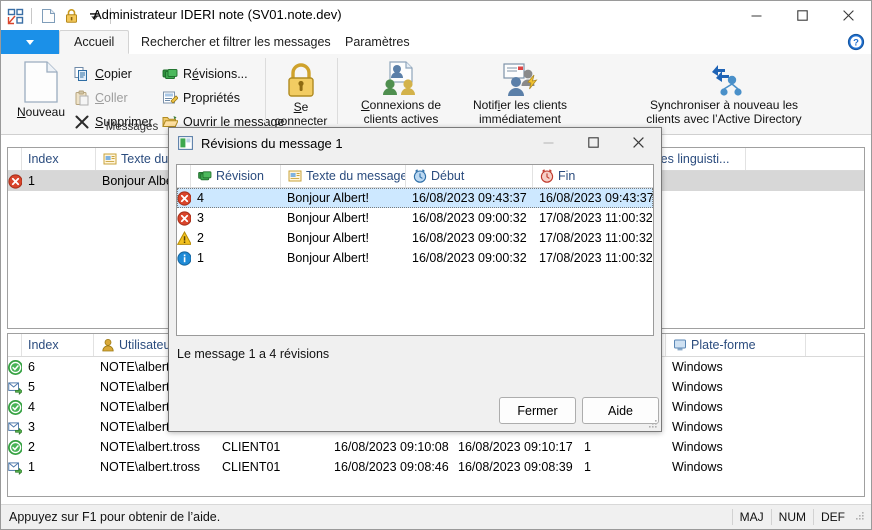  What do you see at coordinates (548, 142) in the screenshot?
I see `dialog-minimize-button` at bounding box center [548, 142].